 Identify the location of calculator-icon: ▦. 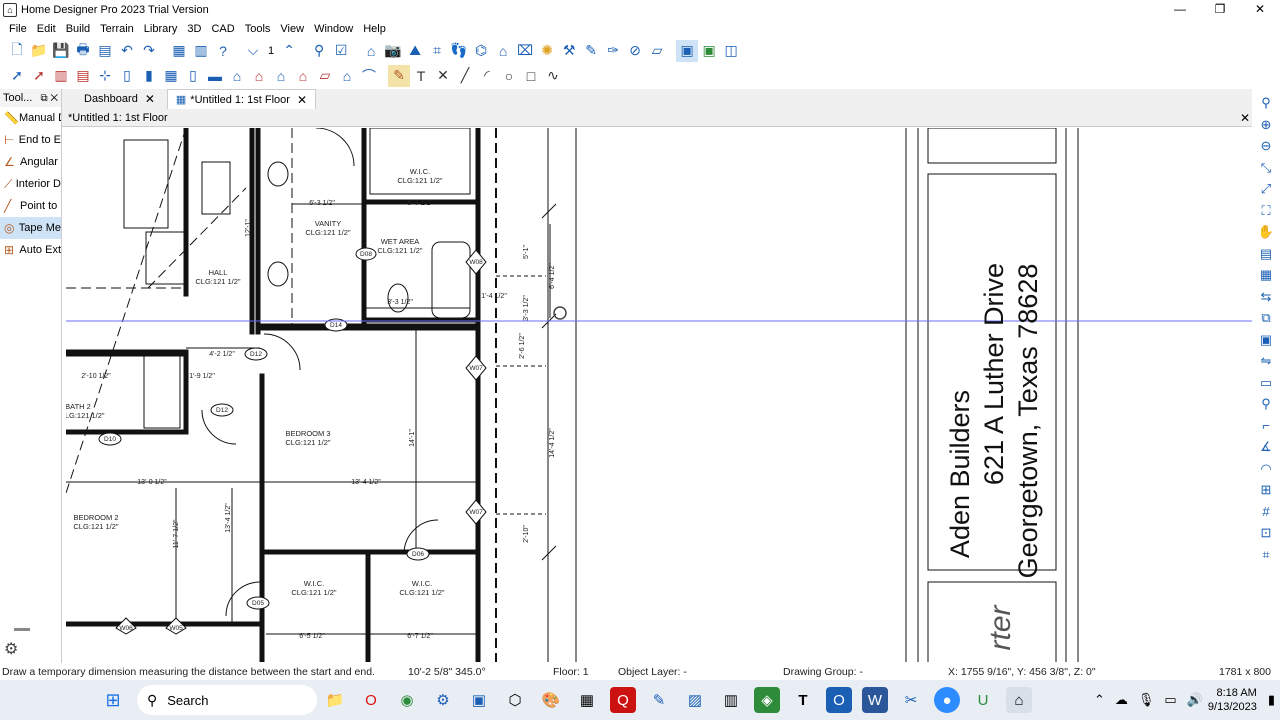
(587, 700).